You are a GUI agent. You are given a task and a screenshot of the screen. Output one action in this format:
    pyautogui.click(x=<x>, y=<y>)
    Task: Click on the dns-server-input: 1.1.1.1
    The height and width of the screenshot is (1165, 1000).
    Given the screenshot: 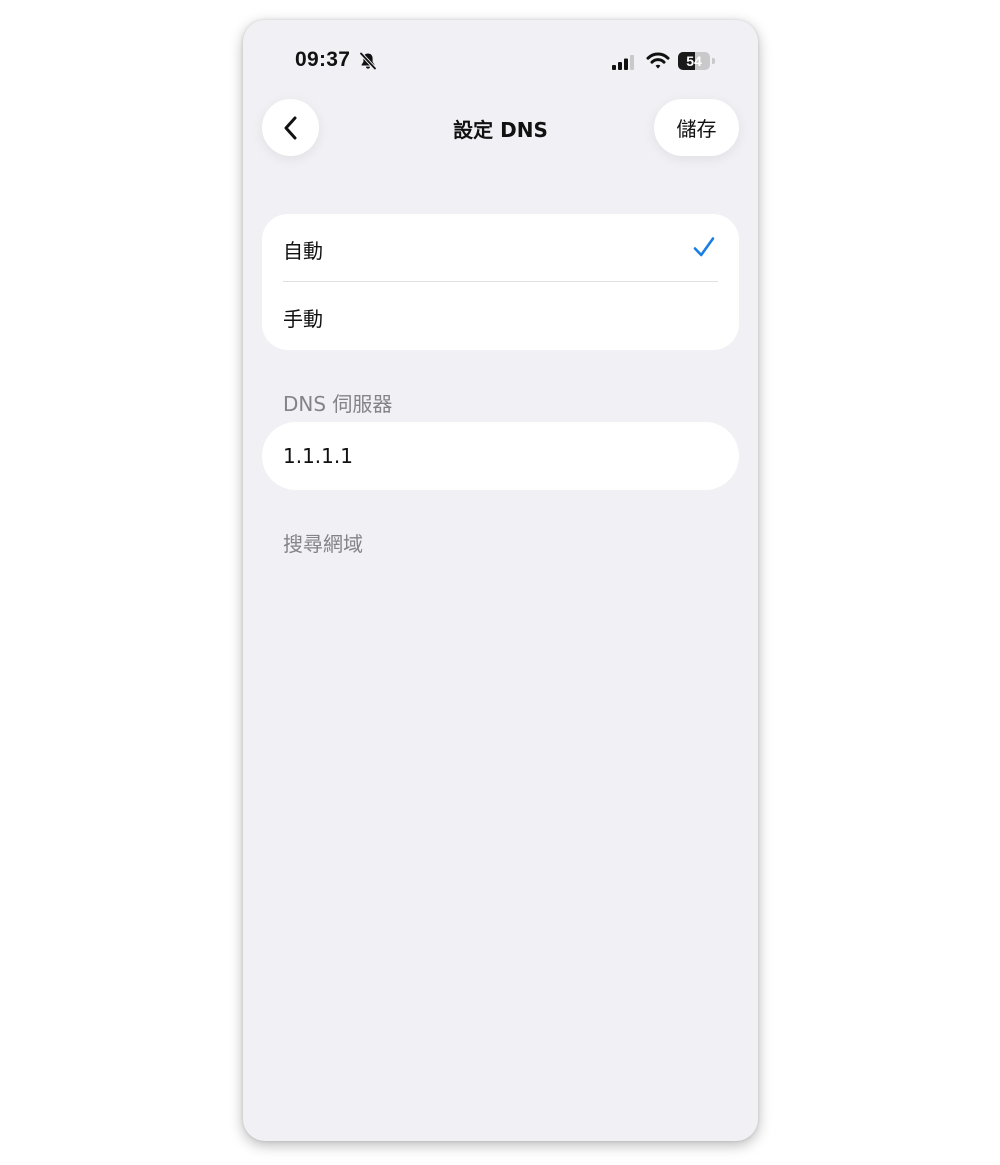 What is the action you would take?
    pyautogui.click(x=500, y=456)
    